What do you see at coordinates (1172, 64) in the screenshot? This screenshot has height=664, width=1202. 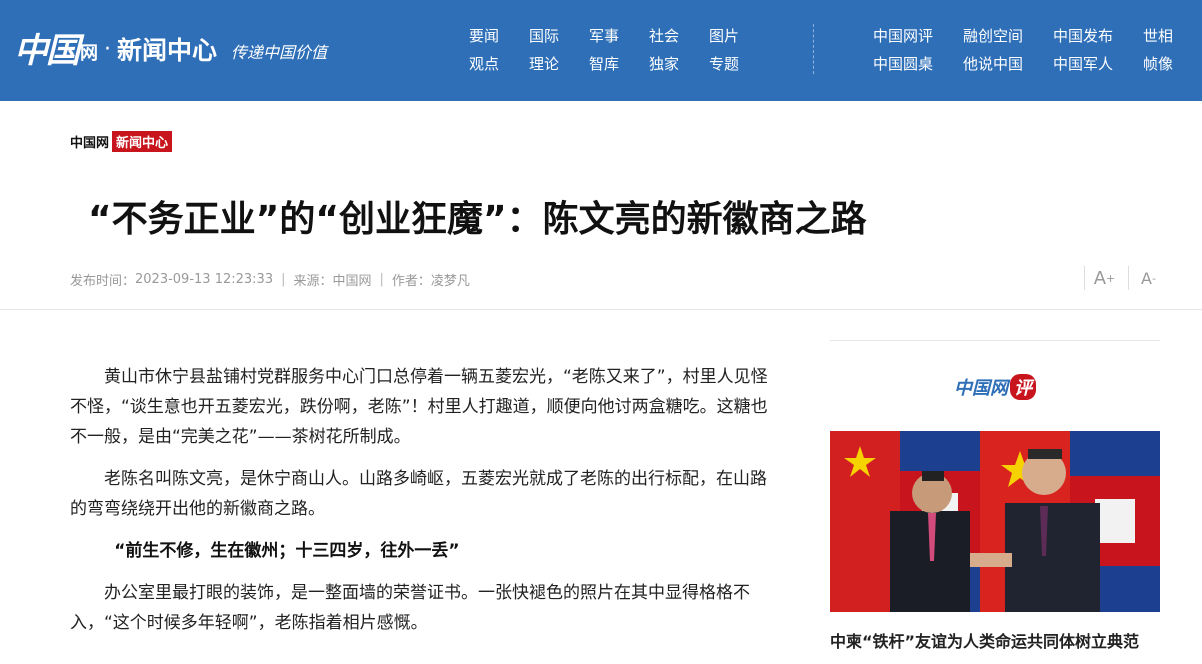 I see `nav-item-zhenxiang: 帧像` at bounding box center [1172, 64].